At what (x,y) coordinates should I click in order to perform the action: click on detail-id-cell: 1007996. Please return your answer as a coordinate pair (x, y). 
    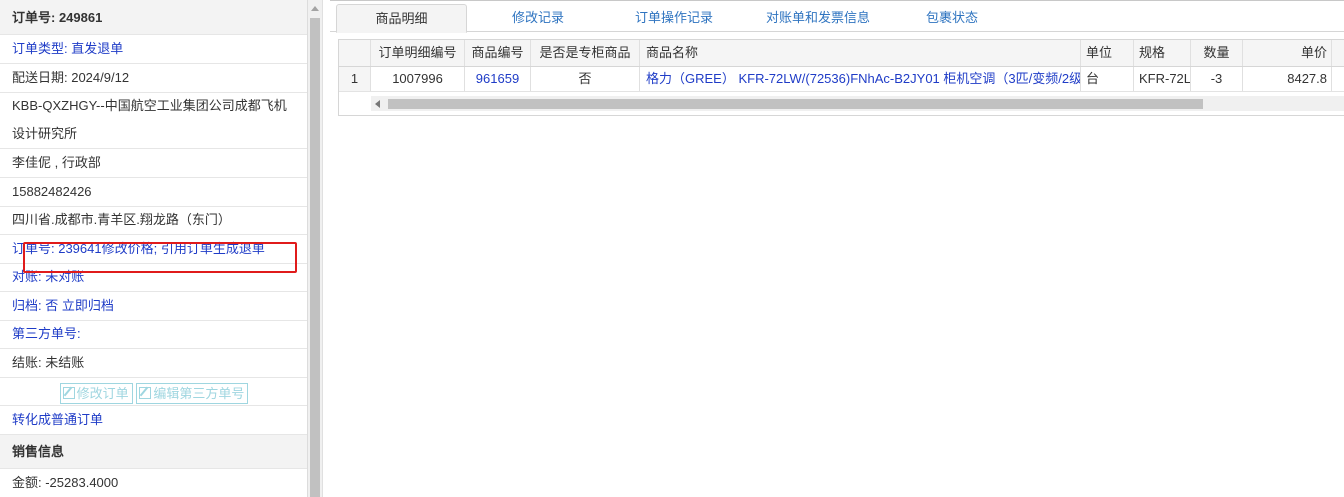
    Looking at the image, I should click on (418, 79).